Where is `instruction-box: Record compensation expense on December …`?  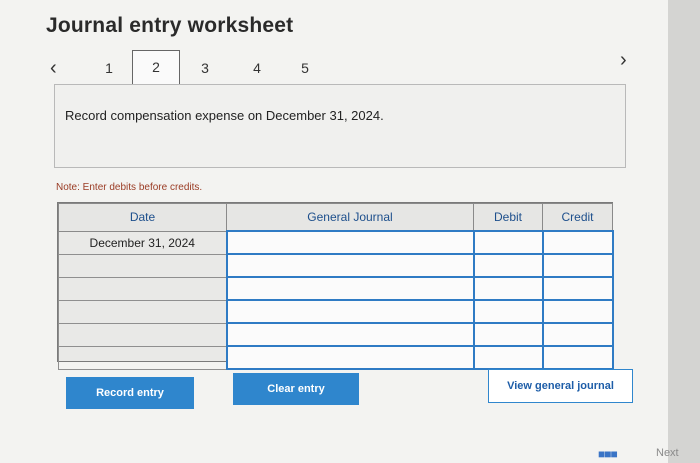 instruction-box: Record compensation expense on December … is located at coordinates (340, 126).